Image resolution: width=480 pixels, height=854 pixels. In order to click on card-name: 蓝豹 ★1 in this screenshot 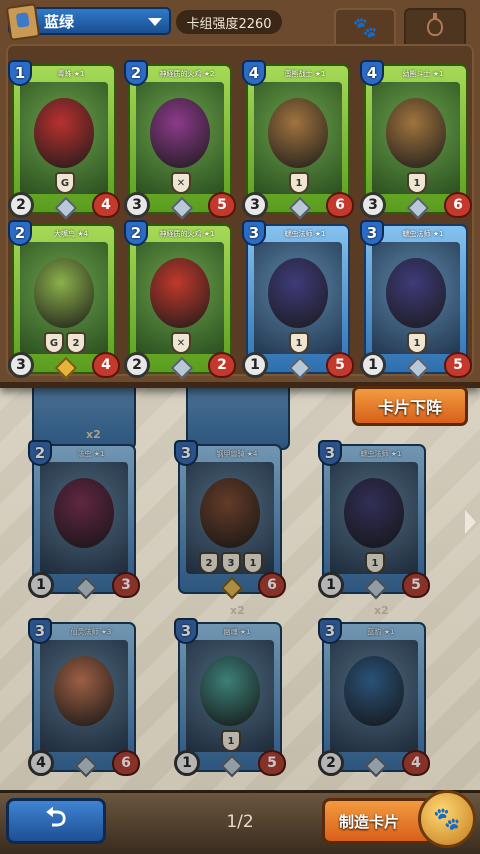, I will do `click(381, 632)`.